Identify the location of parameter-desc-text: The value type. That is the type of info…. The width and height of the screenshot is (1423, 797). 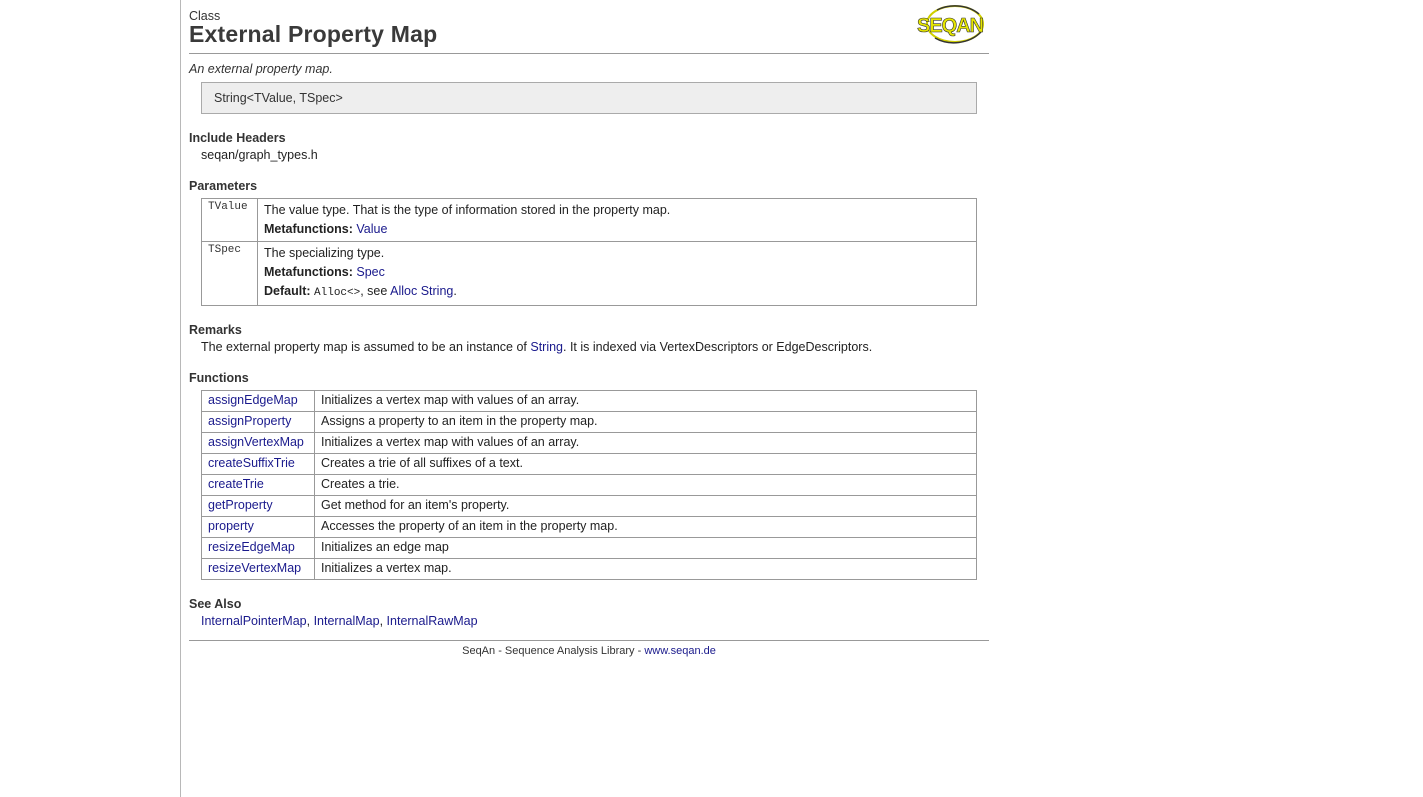
(467, 210).